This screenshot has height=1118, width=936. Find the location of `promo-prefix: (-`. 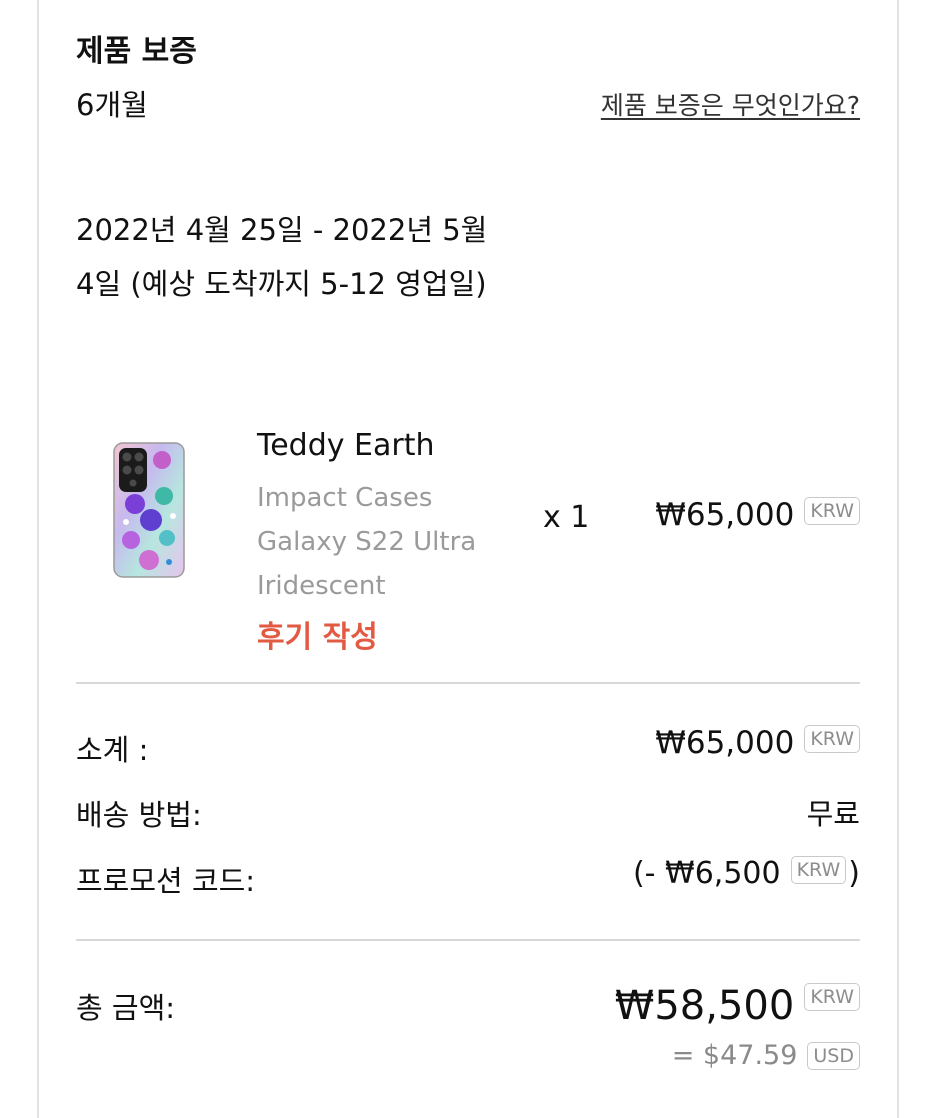

promo-prefix: (- is located at coordinates (649, 873).